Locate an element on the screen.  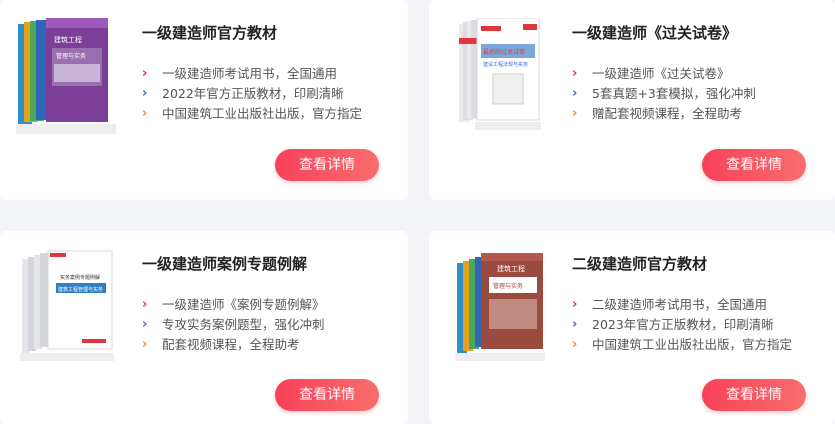
feature-text: 二级建造师考试用书，全国通用 is located at coordinates (680, 304).